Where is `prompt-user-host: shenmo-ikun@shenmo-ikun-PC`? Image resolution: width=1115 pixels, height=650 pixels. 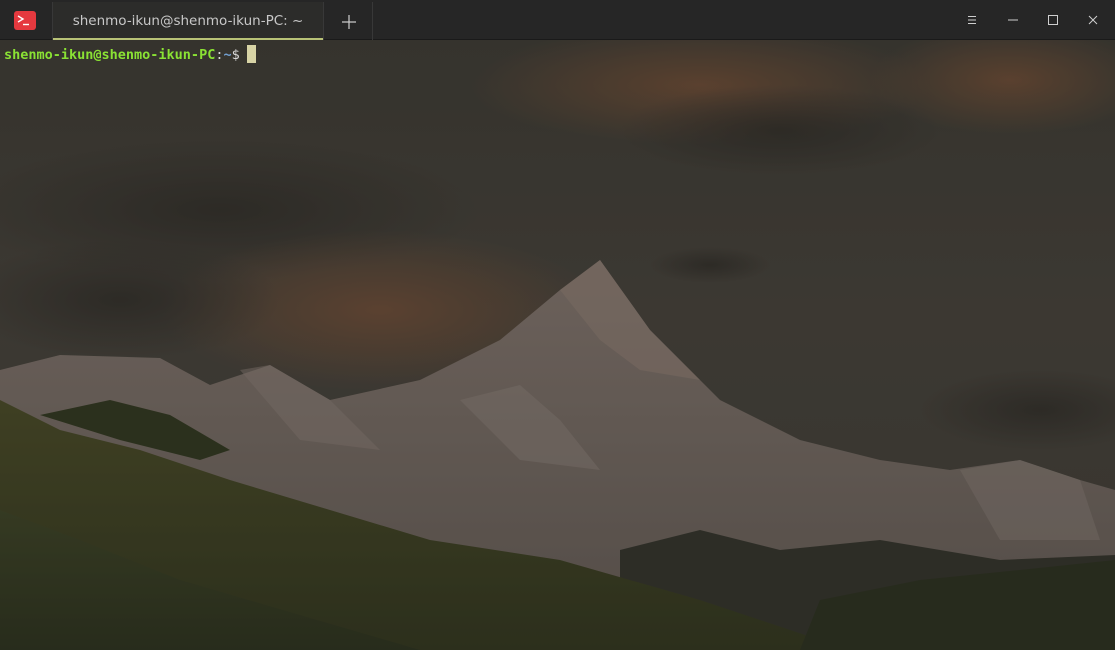 prompt-user-host: shenmo-ikun@shenmo-ikun-PC is located at coordinates (110, 55).